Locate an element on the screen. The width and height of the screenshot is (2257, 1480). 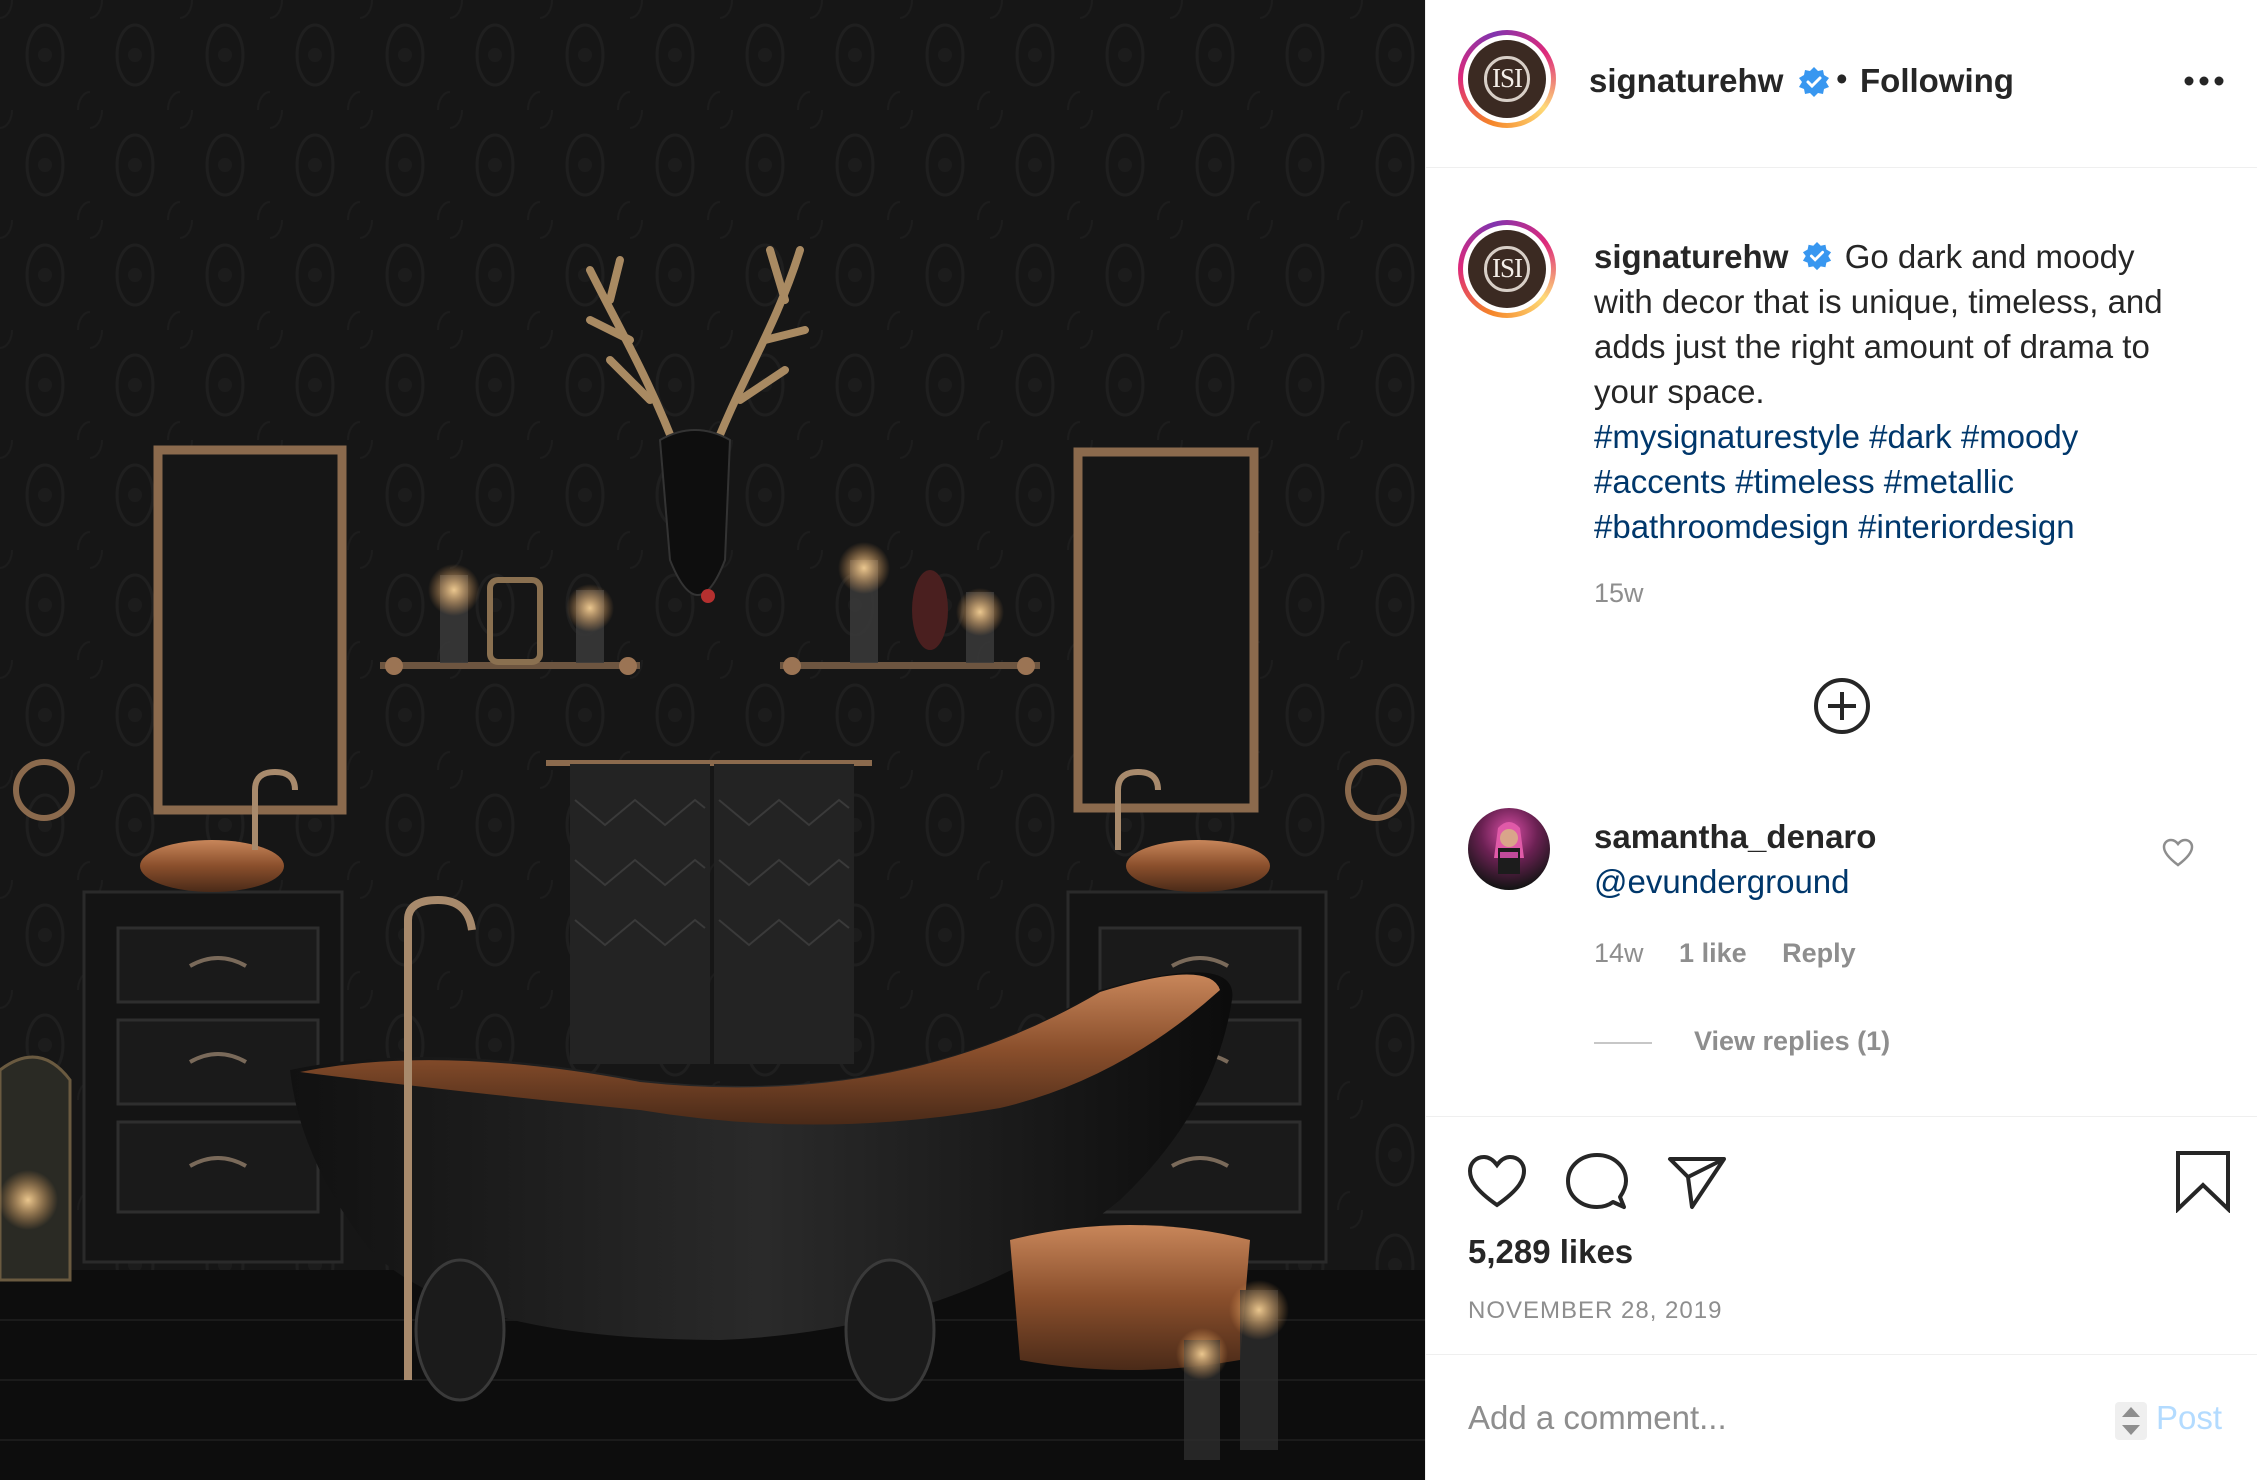
post-date: NOVEMBER 28, 2019 is located at coordinates (1595, 1311).